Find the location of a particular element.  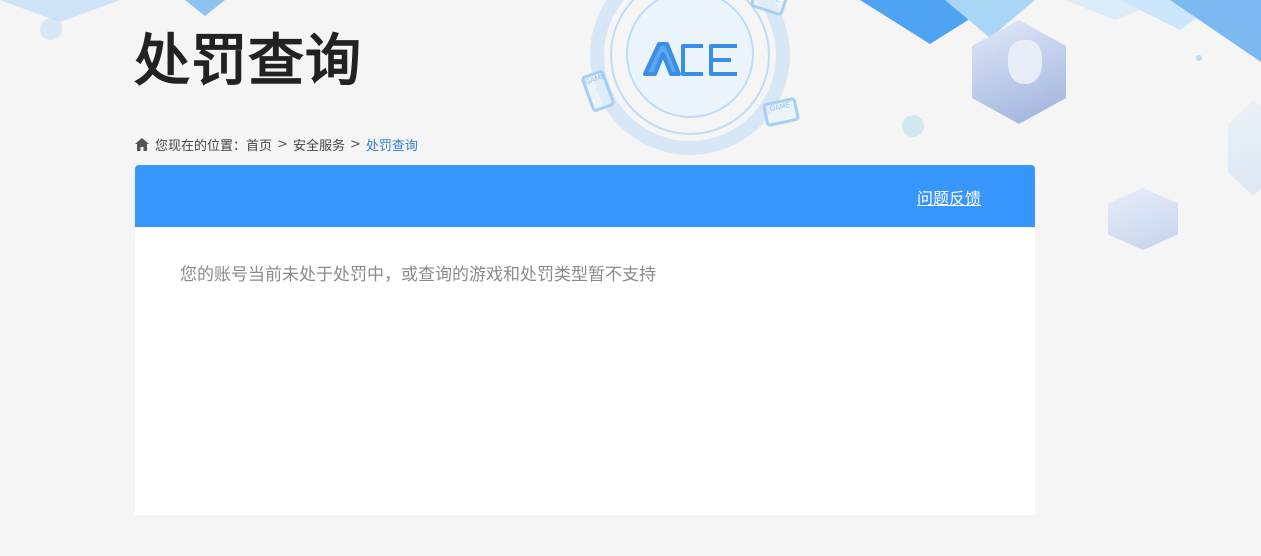

ace-logo is located at coordinates (691, 58).